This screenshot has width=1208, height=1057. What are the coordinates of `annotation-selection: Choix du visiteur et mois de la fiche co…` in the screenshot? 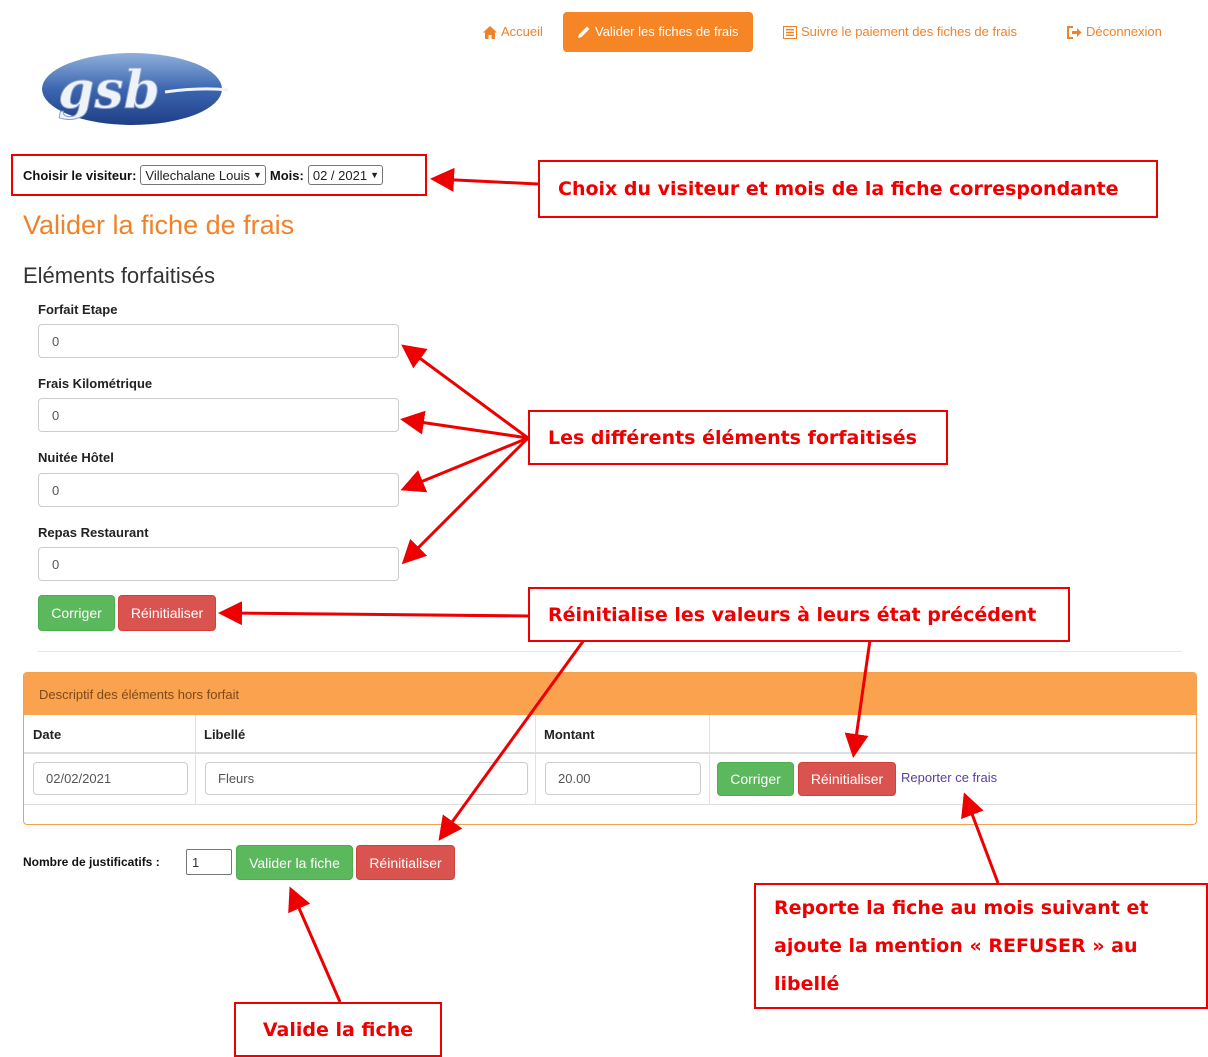 It's located at (848, 189).